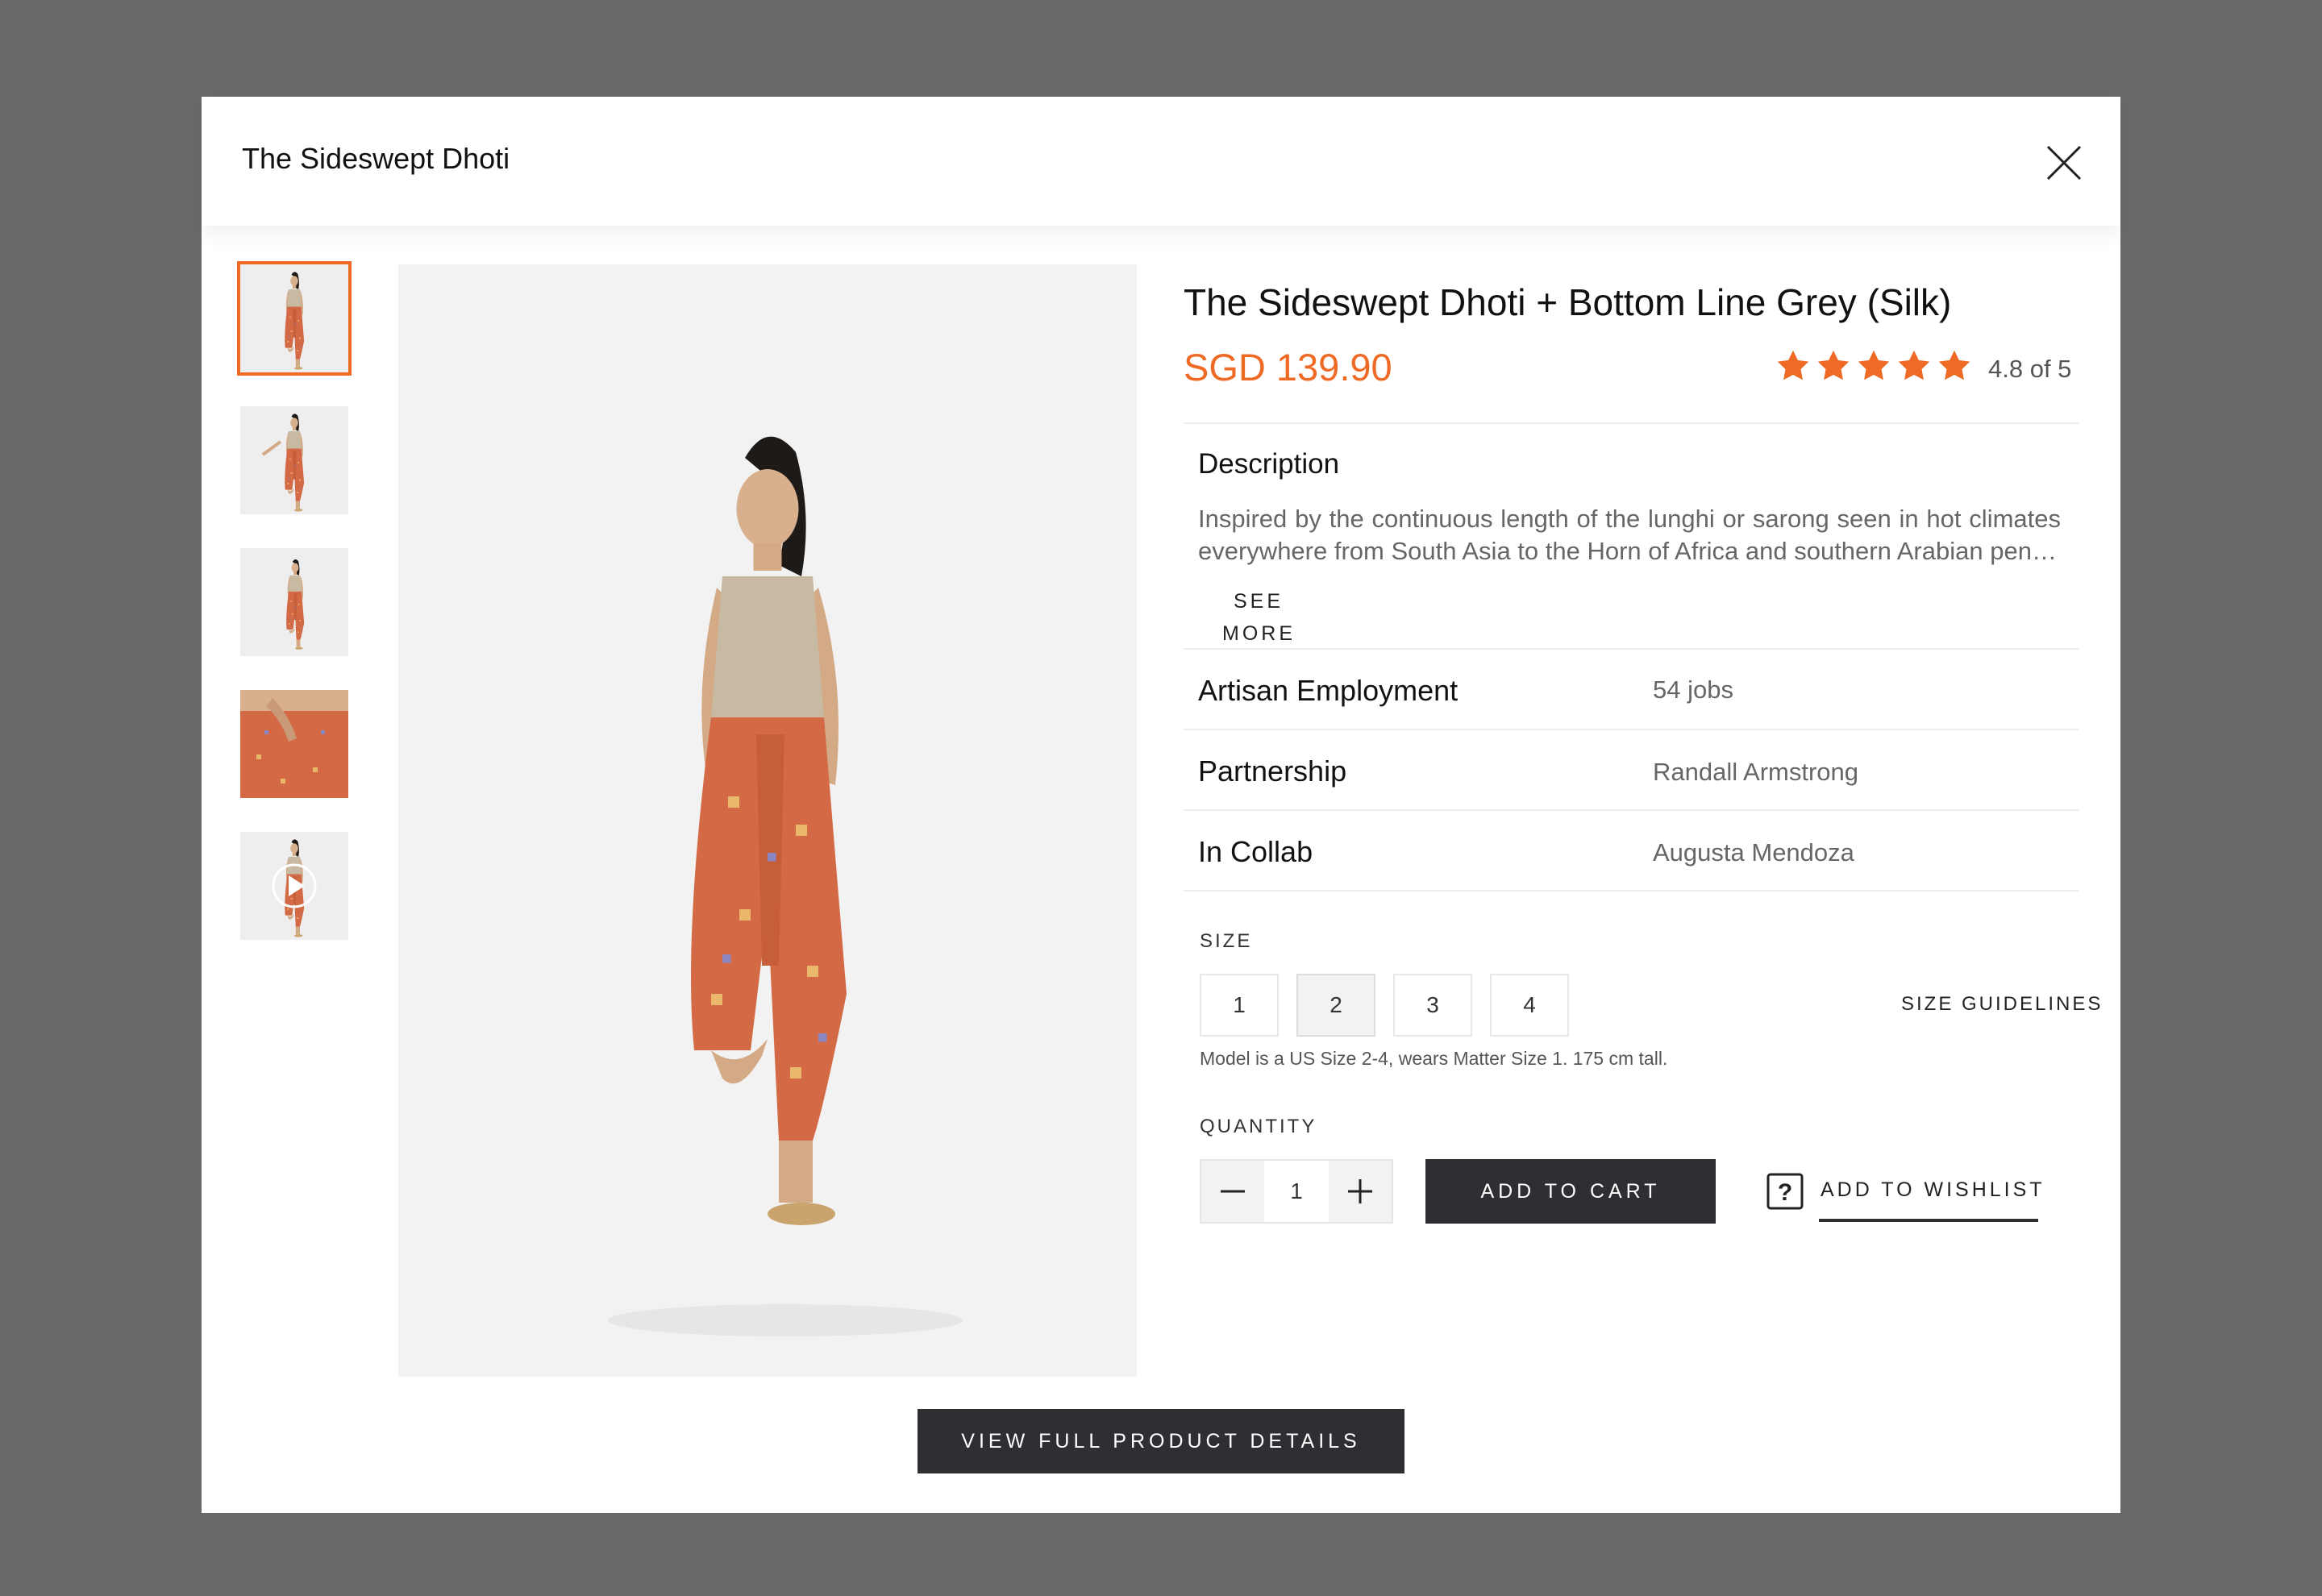 This screenshot has height=1596, width=2322. Describe the element at coordinates (1928, 1220) in the screenshot. I see `wishlist-underline` at that location.